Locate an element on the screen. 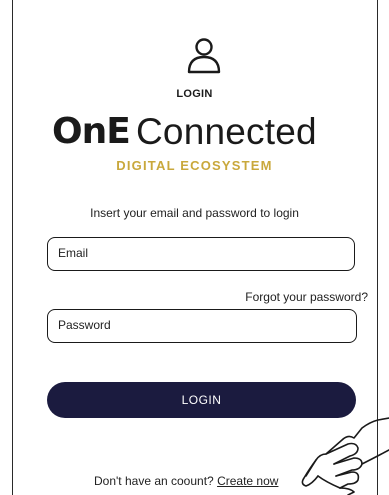 This screenshot has height=495, width=389. user-icon is located at coordinates (204, 56).